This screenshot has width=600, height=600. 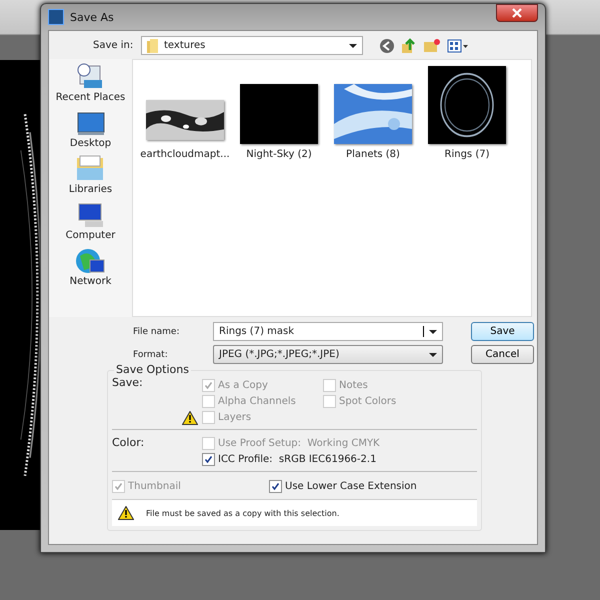 What do you see at coordinates (235, 417) in the screenshot?
I see `checkbox-label: Layers` at bounding box center [235, 417].